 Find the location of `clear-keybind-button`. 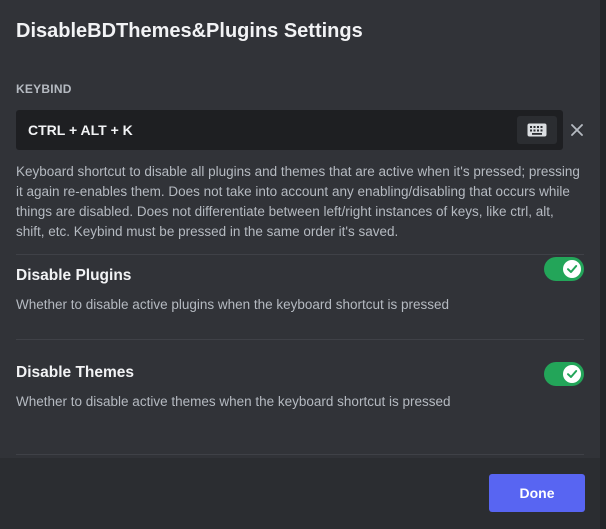

clear-keybind-button is located at coordinates (577, 130).